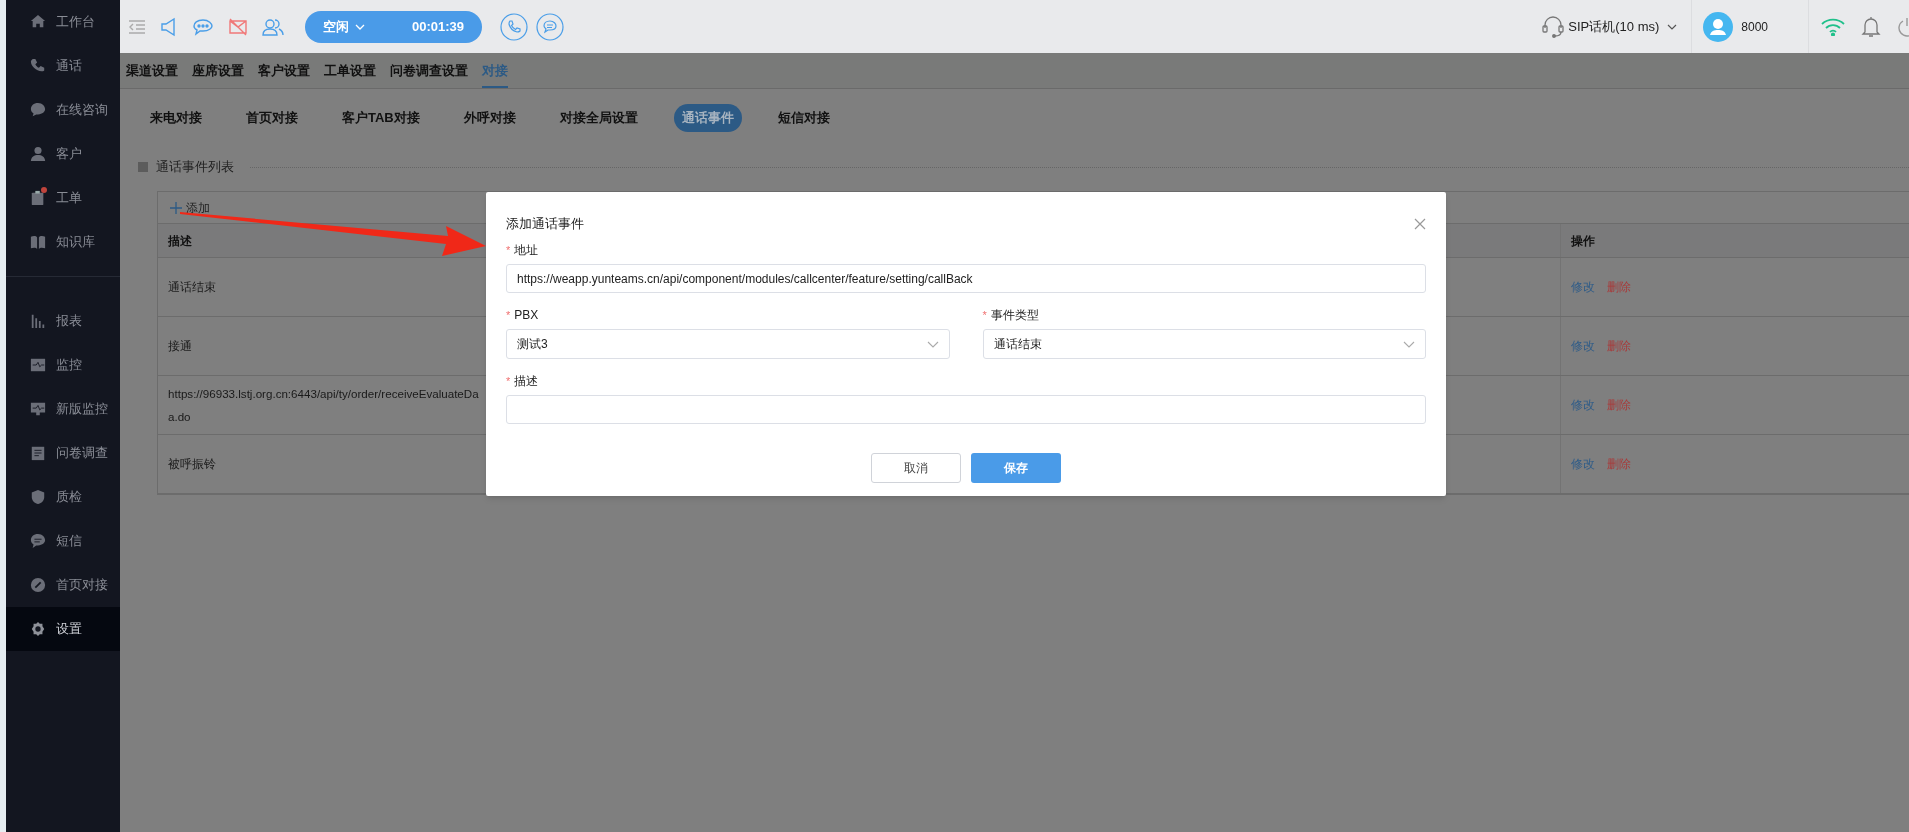 Image resolution: width=1909 pixels, height=832 pixels. I want to click on headset-icon, so click(1553, 26).